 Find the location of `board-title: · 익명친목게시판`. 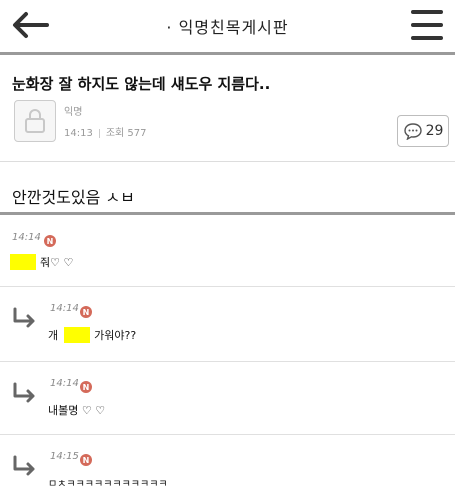

board-title: · 익명친목게시판 is located at coordinates (227, 27).